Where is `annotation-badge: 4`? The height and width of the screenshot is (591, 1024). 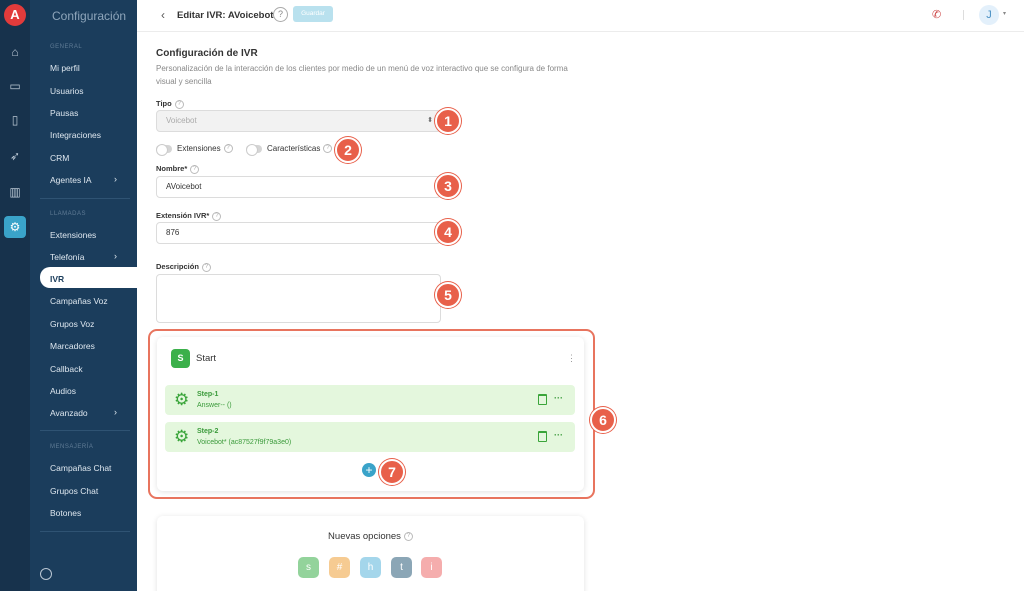 annotation-badge: 4 is located at coordinates (448, 232).